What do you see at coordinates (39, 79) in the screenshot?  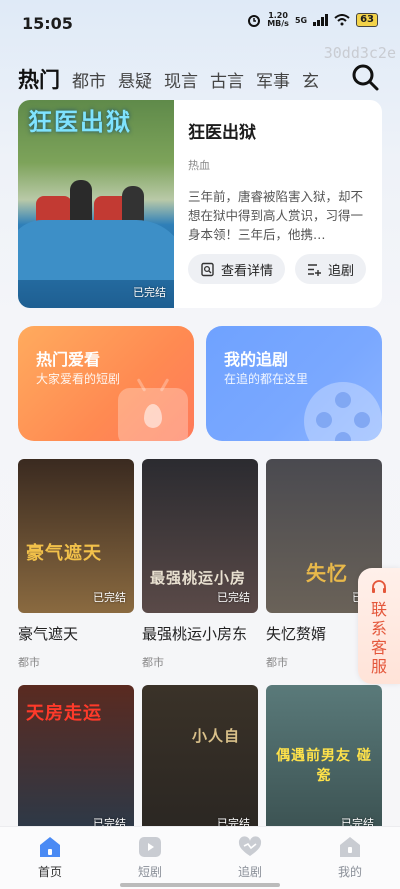 I see `tab-hot: 热门` at bounding box center [39, 79].